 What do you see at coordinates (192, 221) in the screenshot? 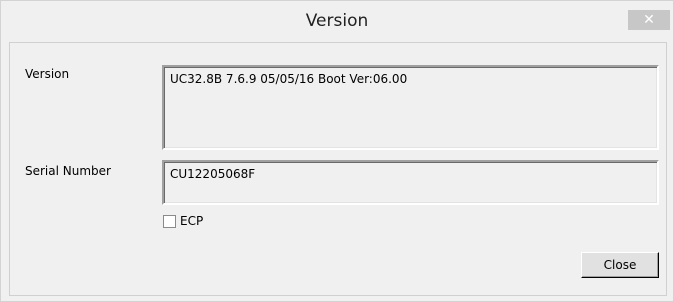
I see `ecp-label: ECP` at bounding box center [192, 221].